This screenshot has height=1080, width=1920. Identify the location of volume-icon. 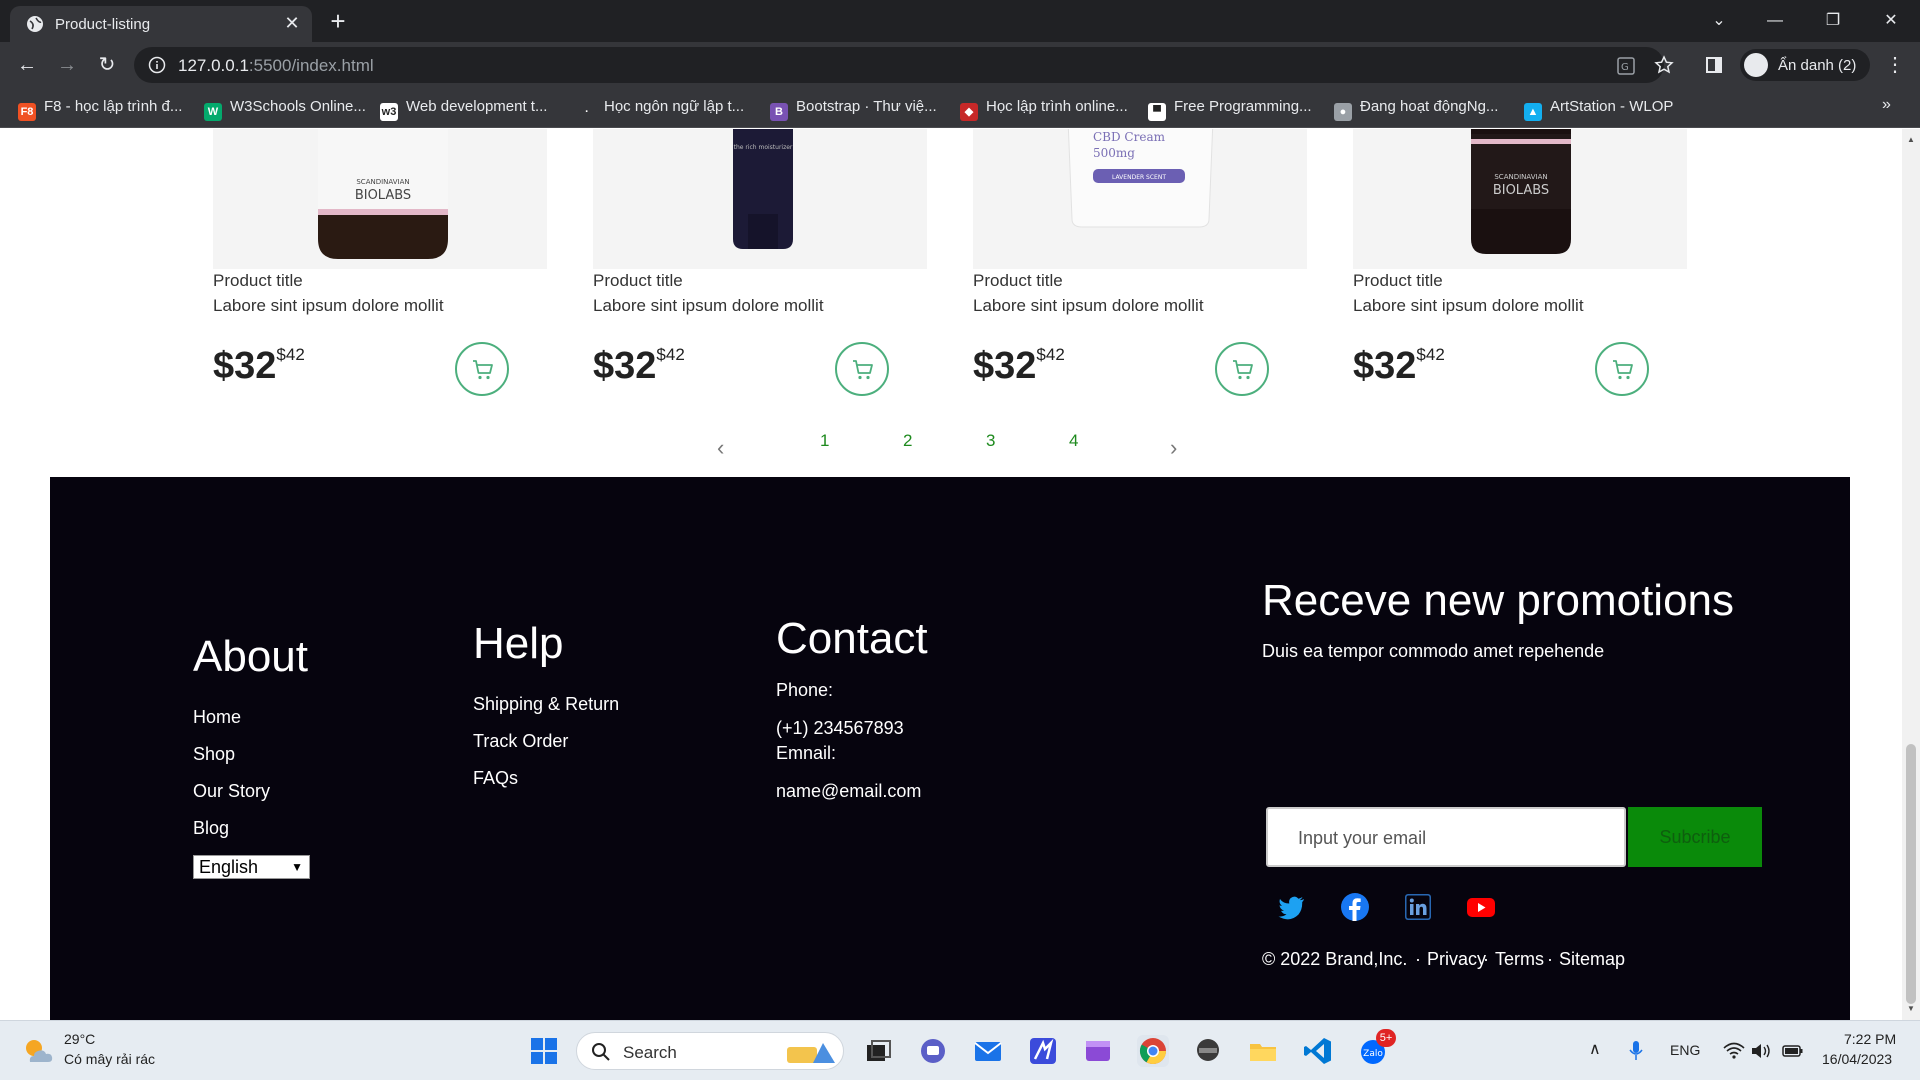
(1761, 1051).